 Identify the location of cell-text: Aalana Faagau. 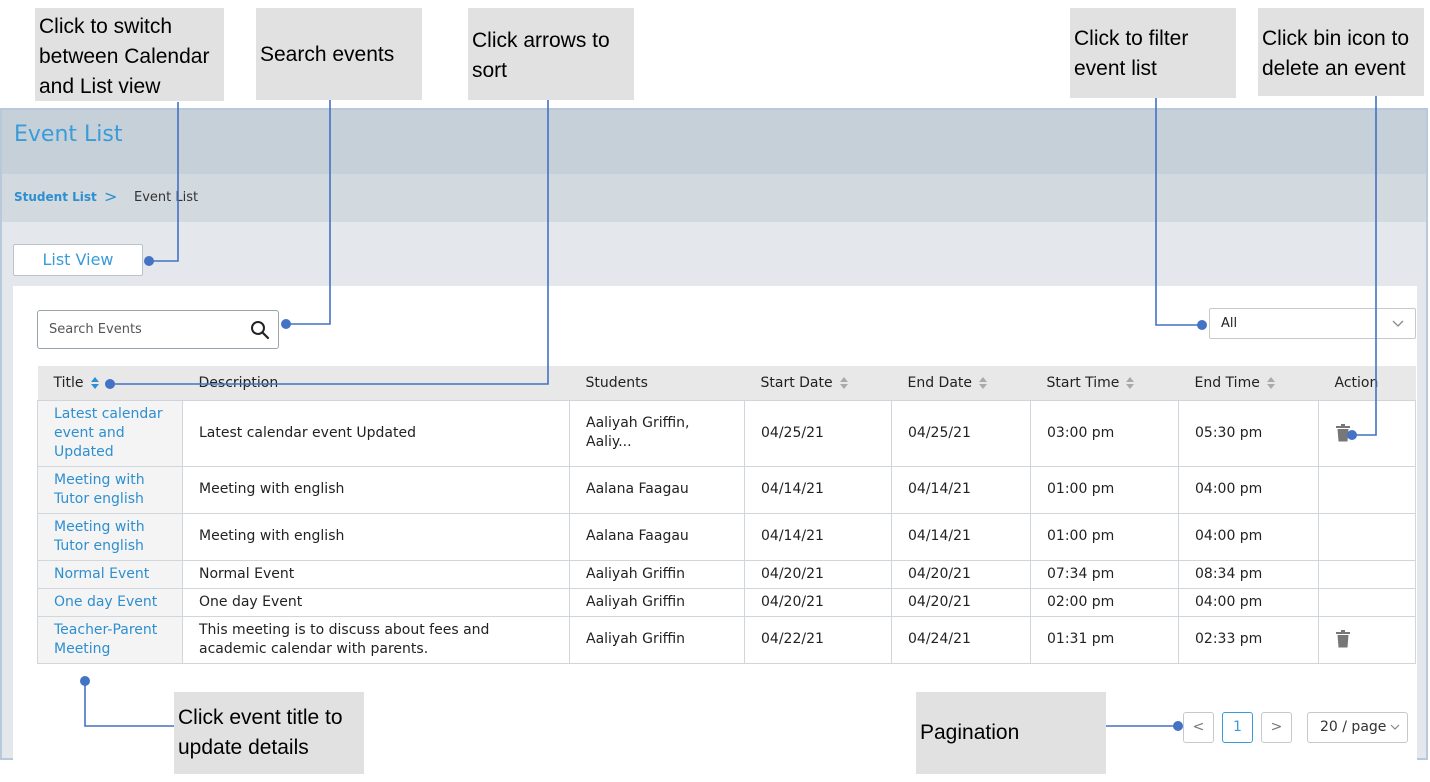
(637, 489).